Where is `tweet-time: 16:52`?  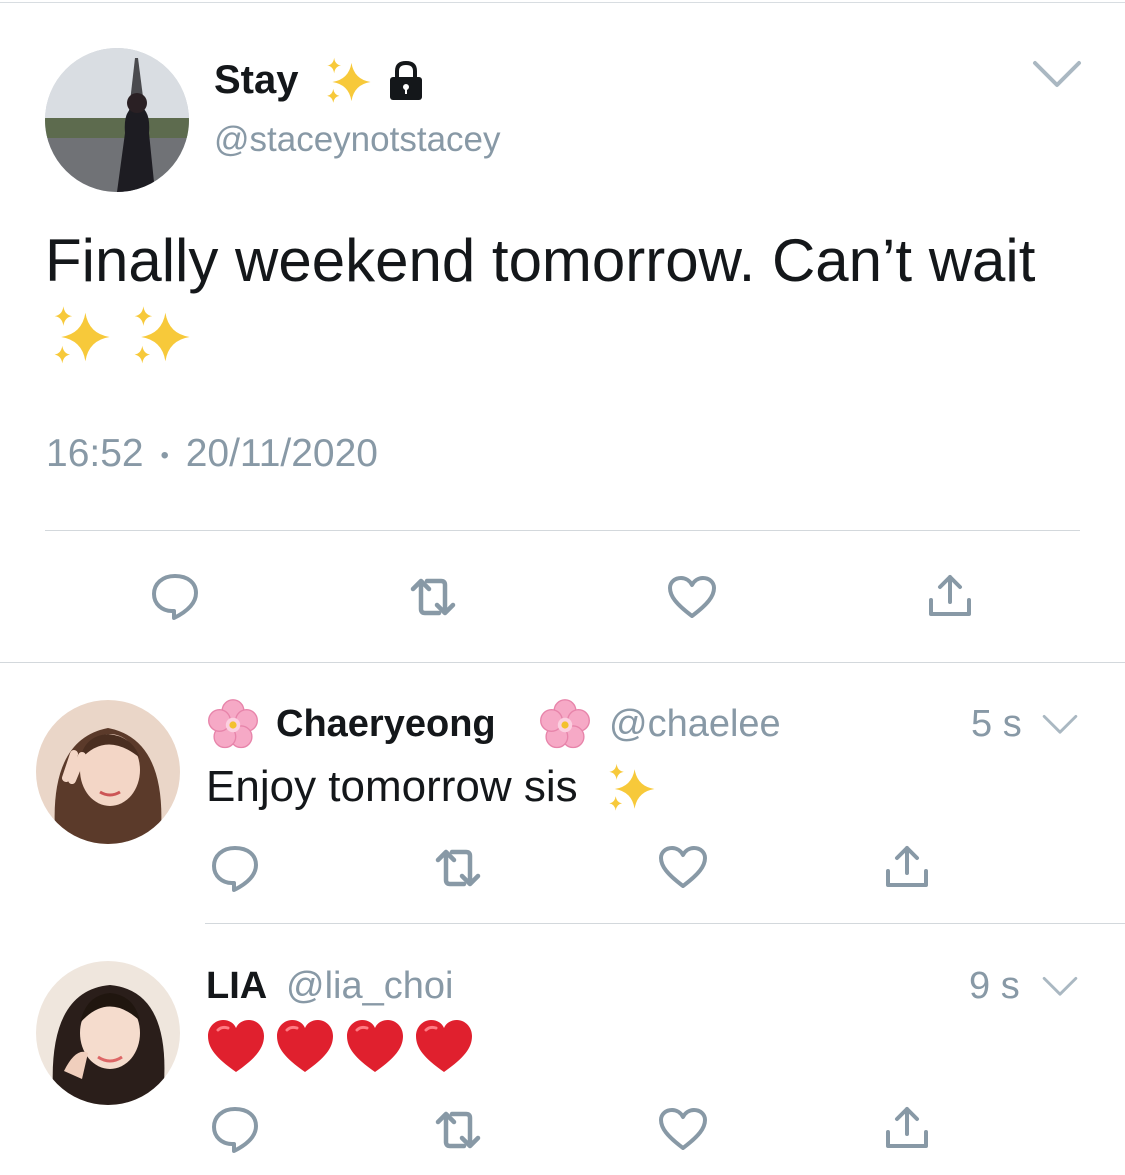 tweet-time: 16:52 is located at coordinates (95, 453).